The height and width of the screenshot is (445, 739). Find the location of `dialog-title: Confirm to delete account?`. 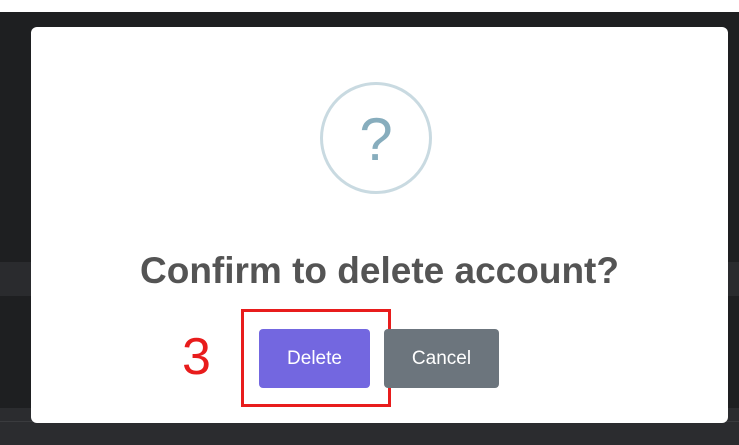

dialog-title: Confirm to delete account? is located at coordinates (379, 270).